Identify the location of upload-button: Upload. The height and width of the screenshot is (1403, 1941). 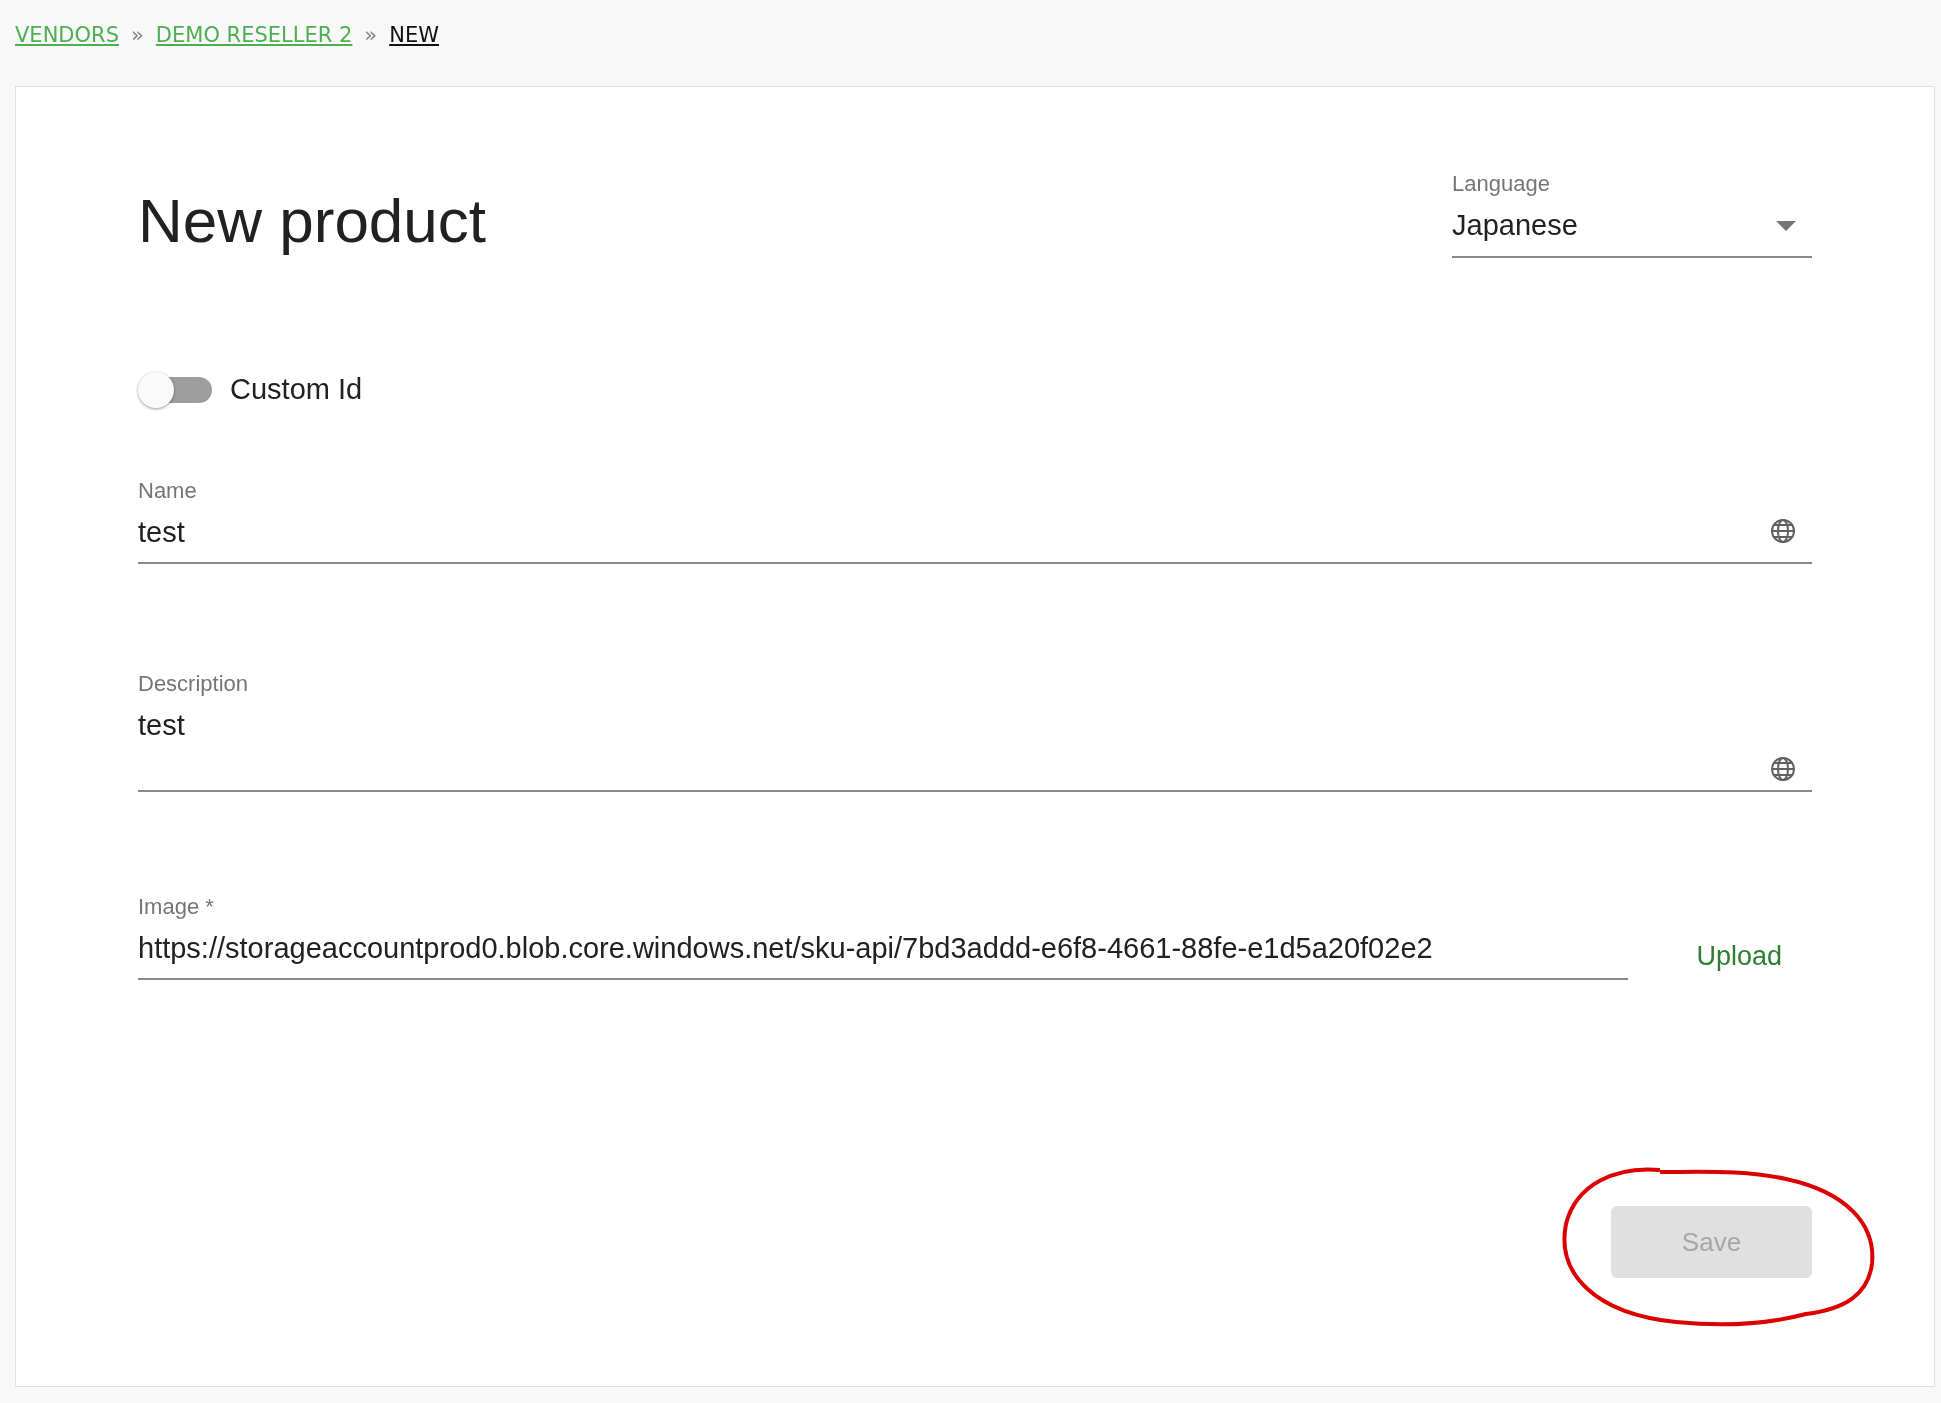
(1739, 957).